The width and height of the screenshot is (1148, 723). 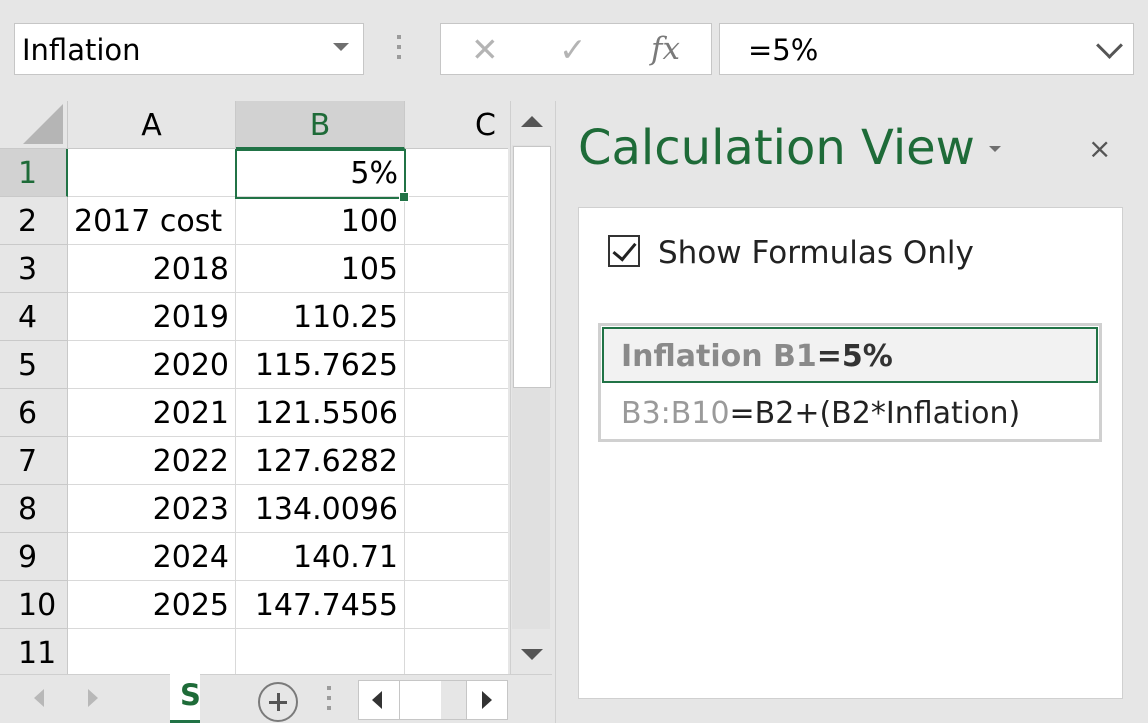 What do you see at coordinates (34, 605) in the screenshot?
I see `row-header: 10` at bounding box center [34, 605].